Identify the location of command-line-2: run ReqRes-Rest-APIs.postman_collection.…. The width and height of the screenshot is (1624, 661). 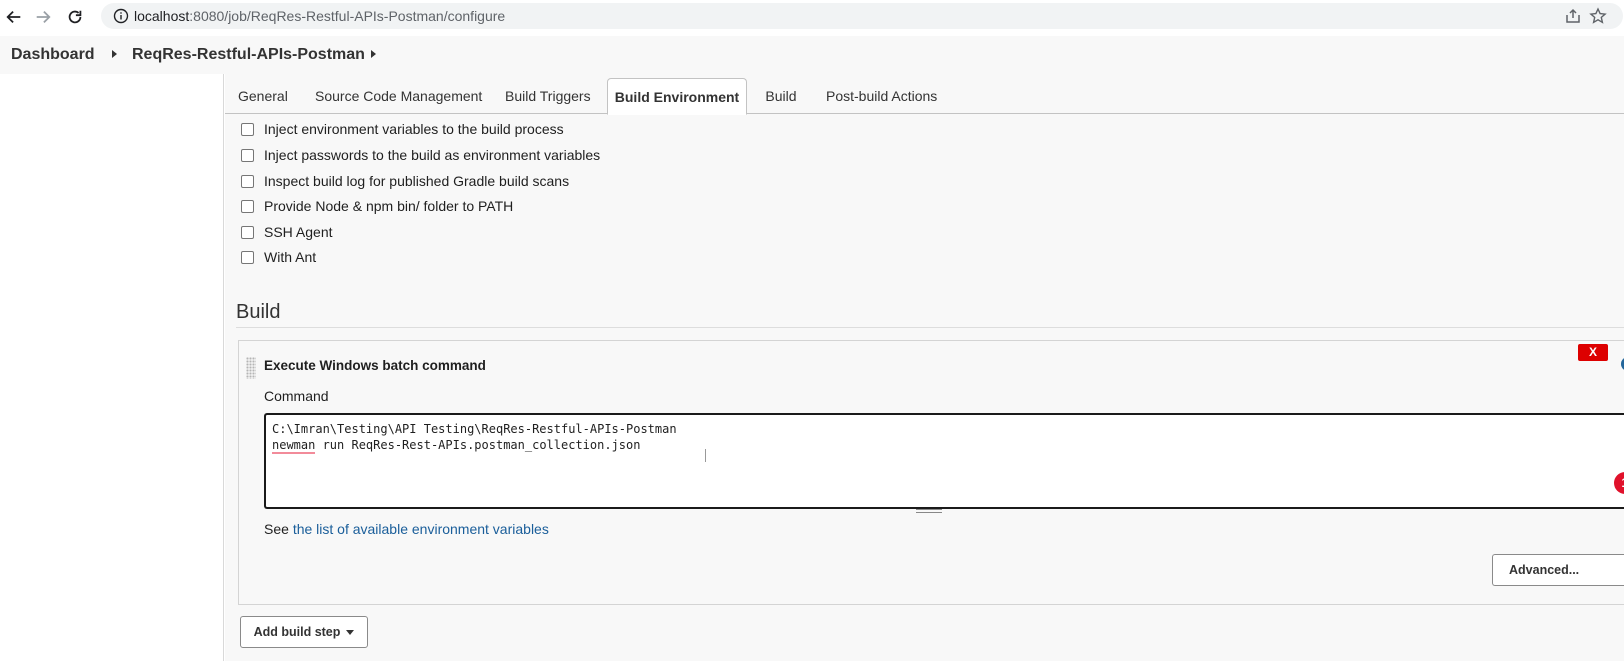
(478, 445).